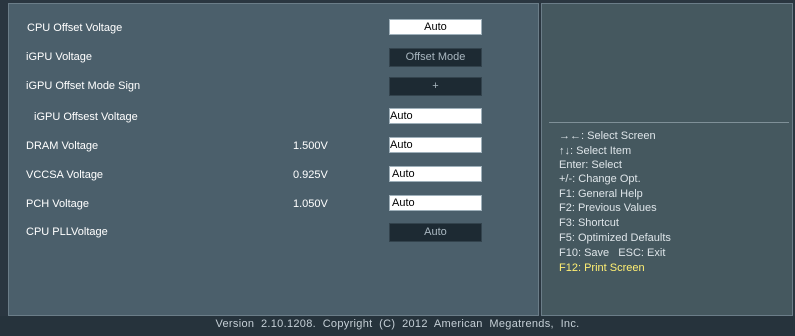 The height and width of the screenshot is (336, 795). I want to click on igpu-voltage-dropdown: Offset Mode, so click(435, 57).